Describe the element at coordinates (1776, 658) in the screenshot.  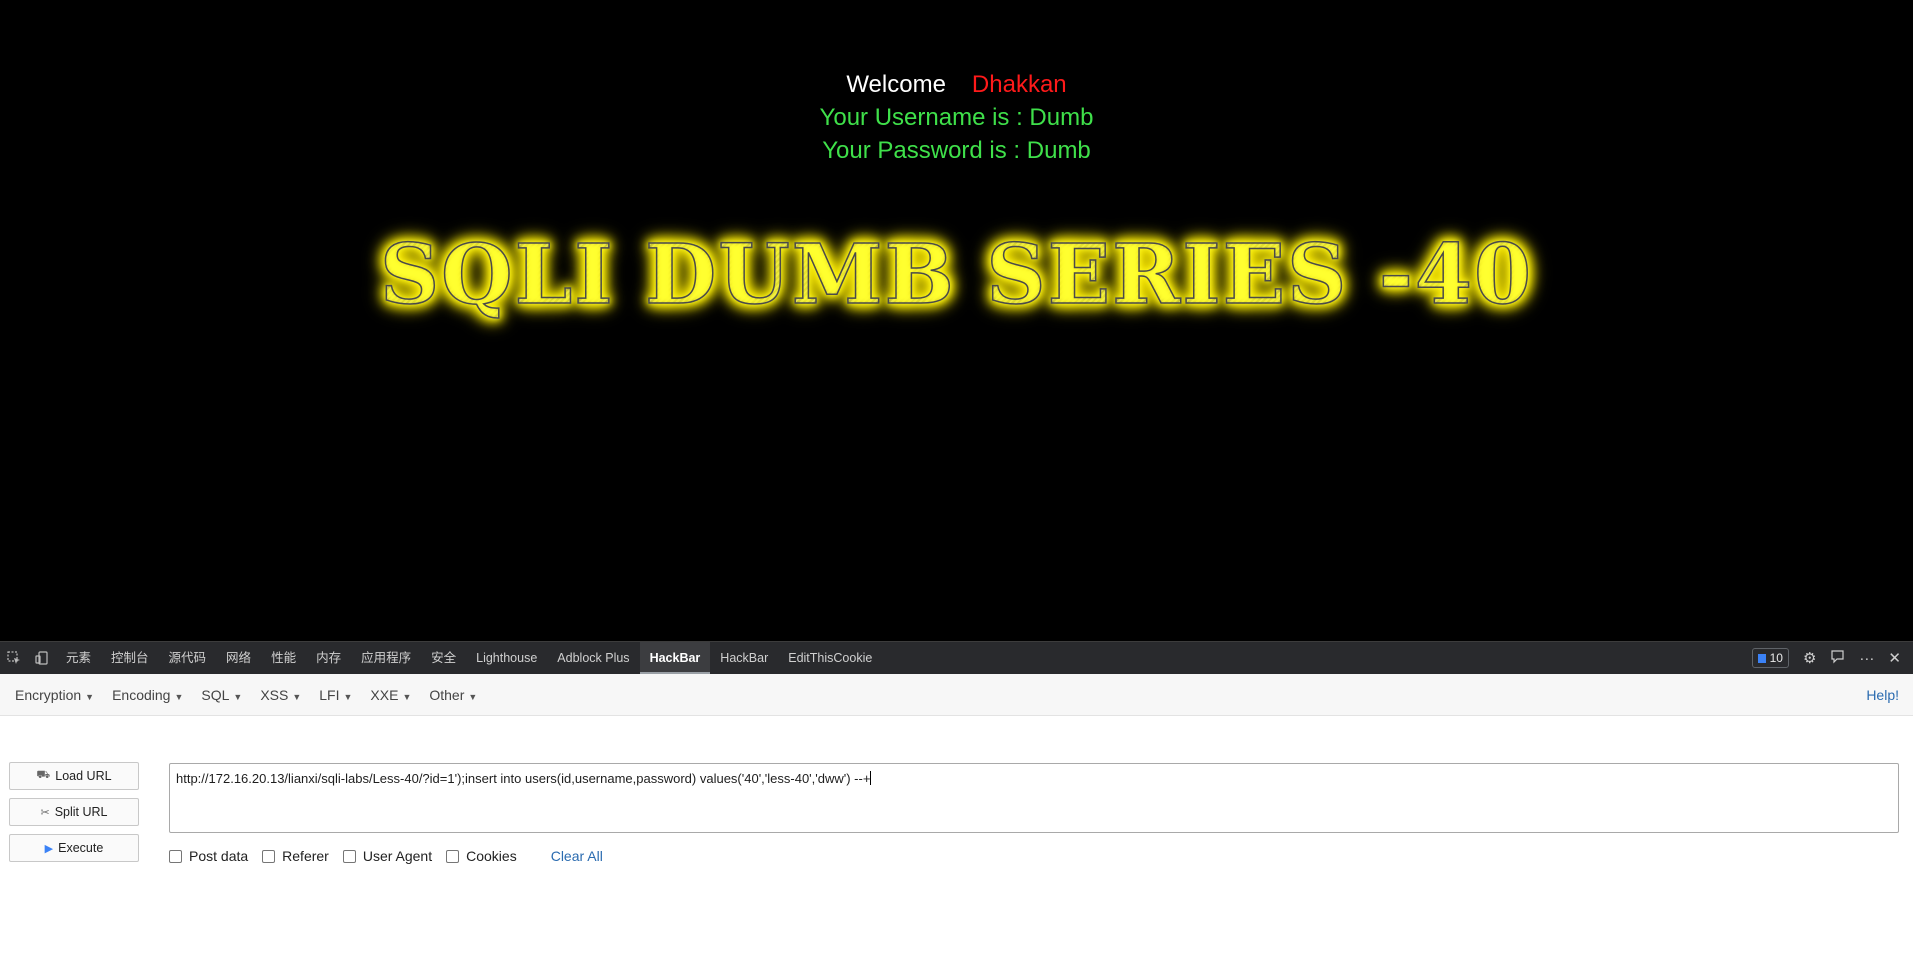
I see `issues-count: 10` at that location.